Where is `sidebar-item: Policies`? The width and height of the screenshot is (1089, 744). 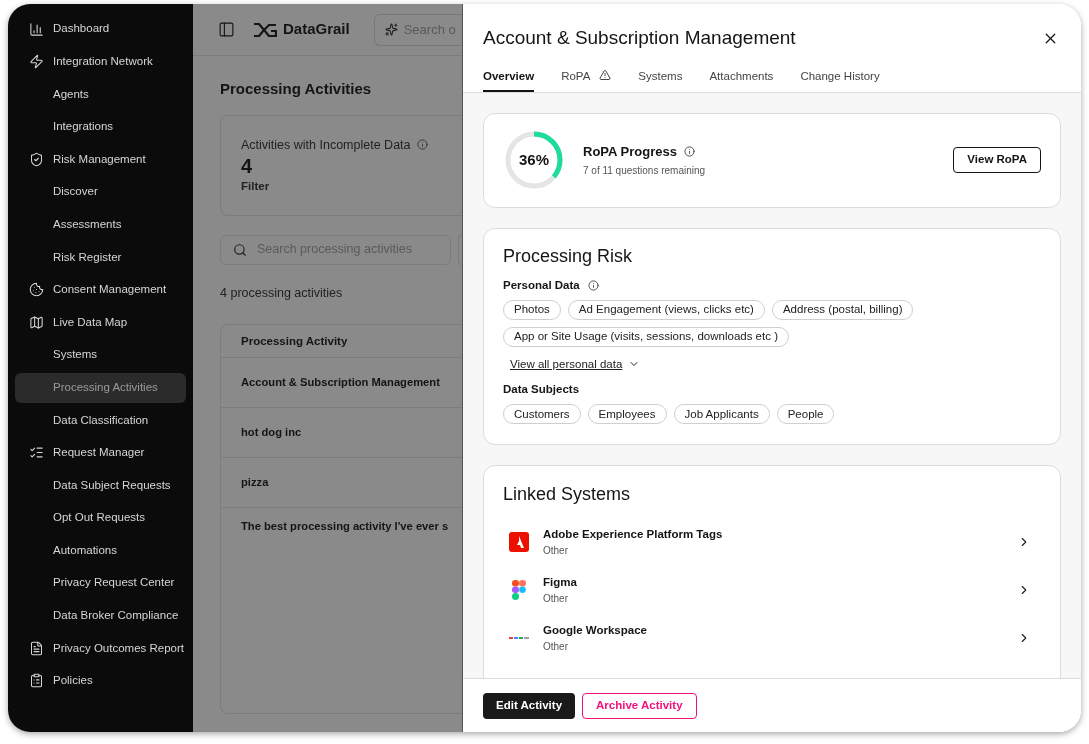 sidebar-item: Policies is located at coordinates (100, 680).